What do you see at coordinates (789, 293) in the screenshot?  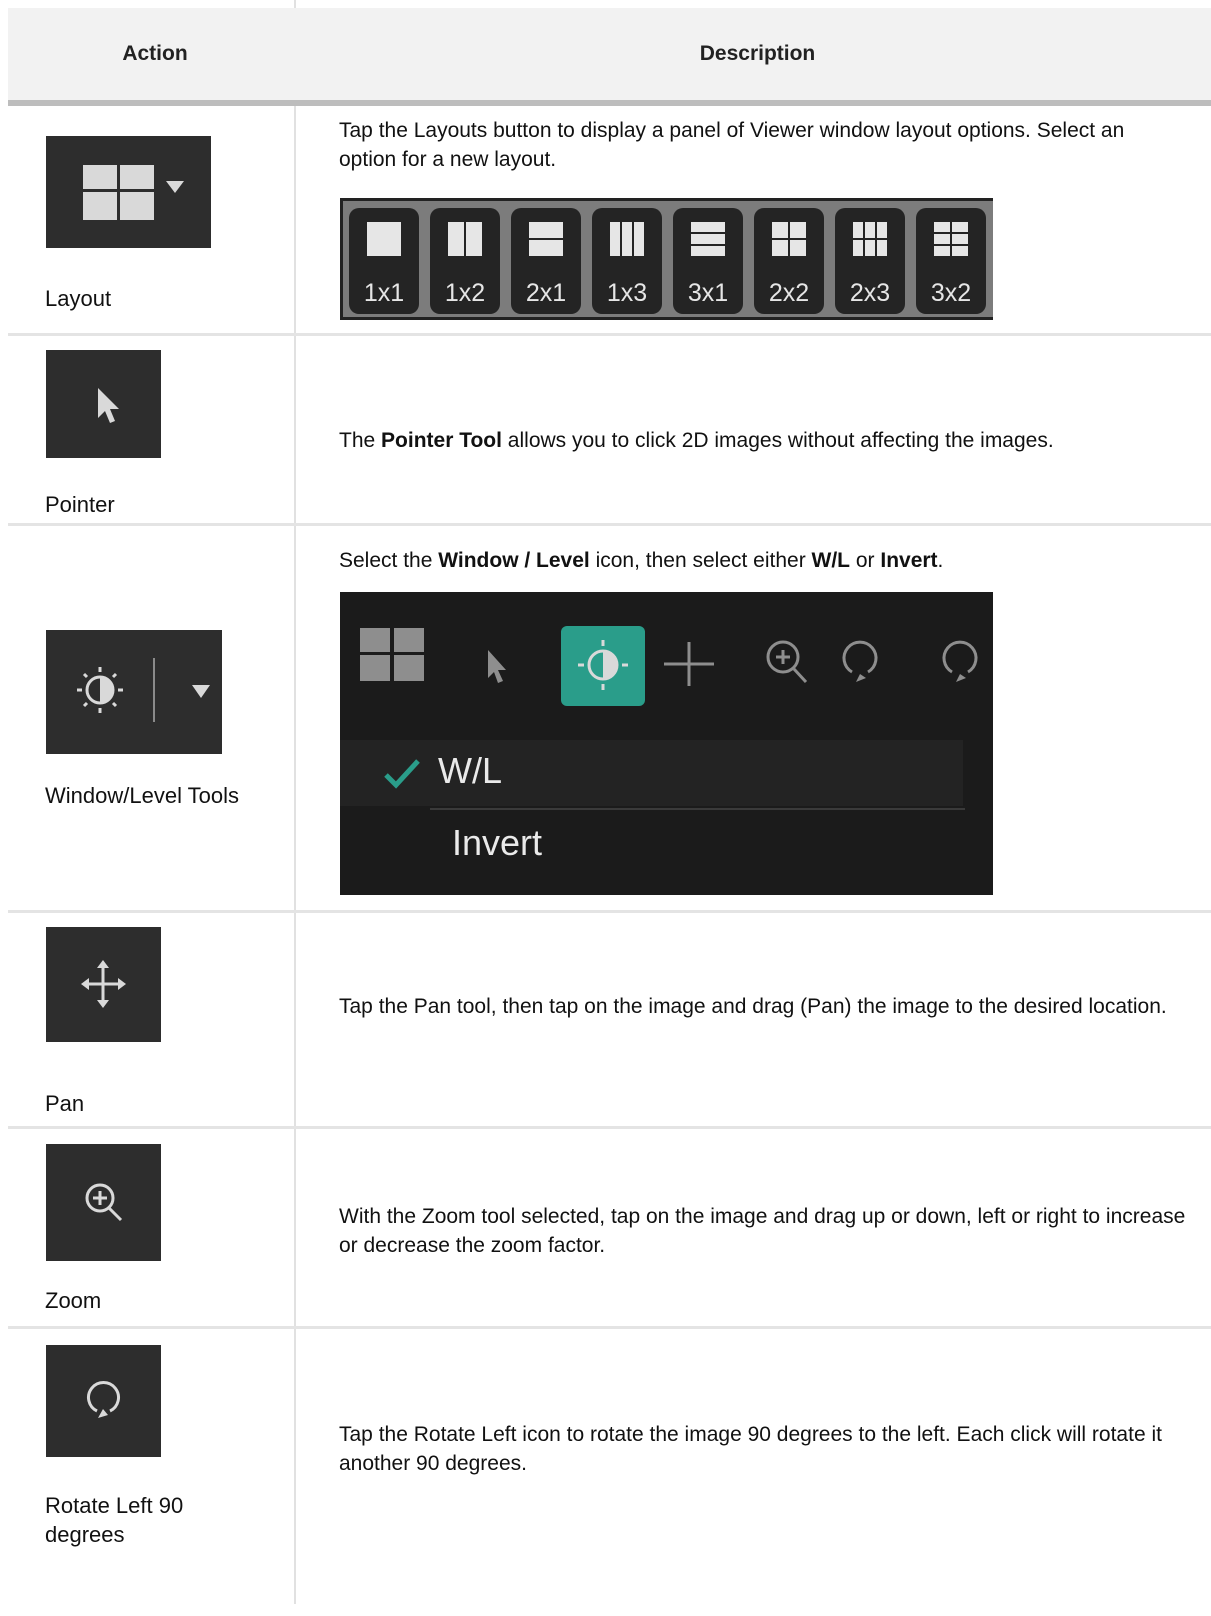 I see `layout-option-label: 2x2` at bounding box center [789, 293].